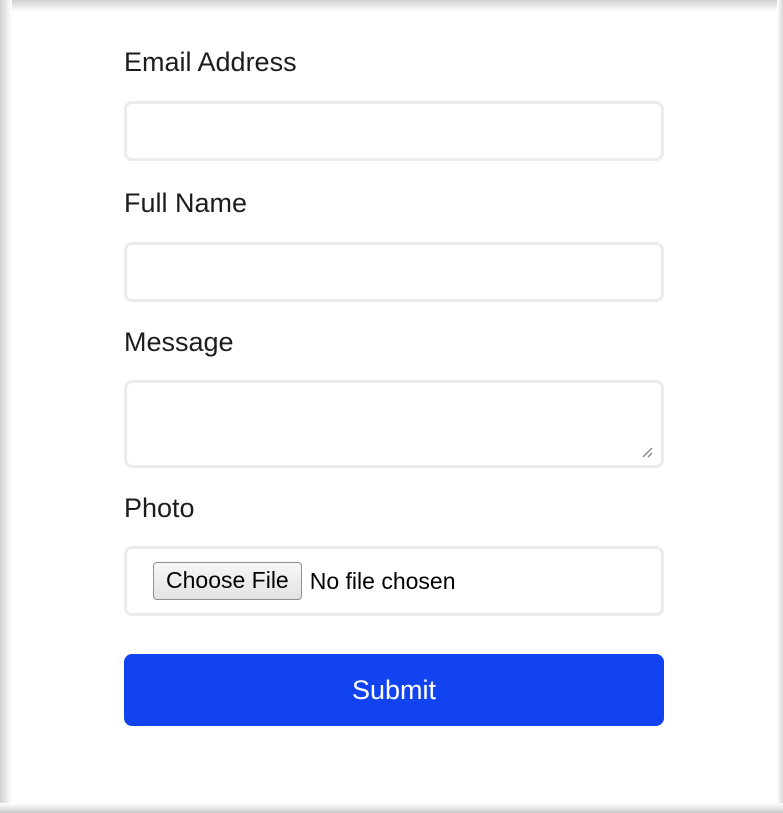  I want to click on window-shadow-right, so click(780, 406).